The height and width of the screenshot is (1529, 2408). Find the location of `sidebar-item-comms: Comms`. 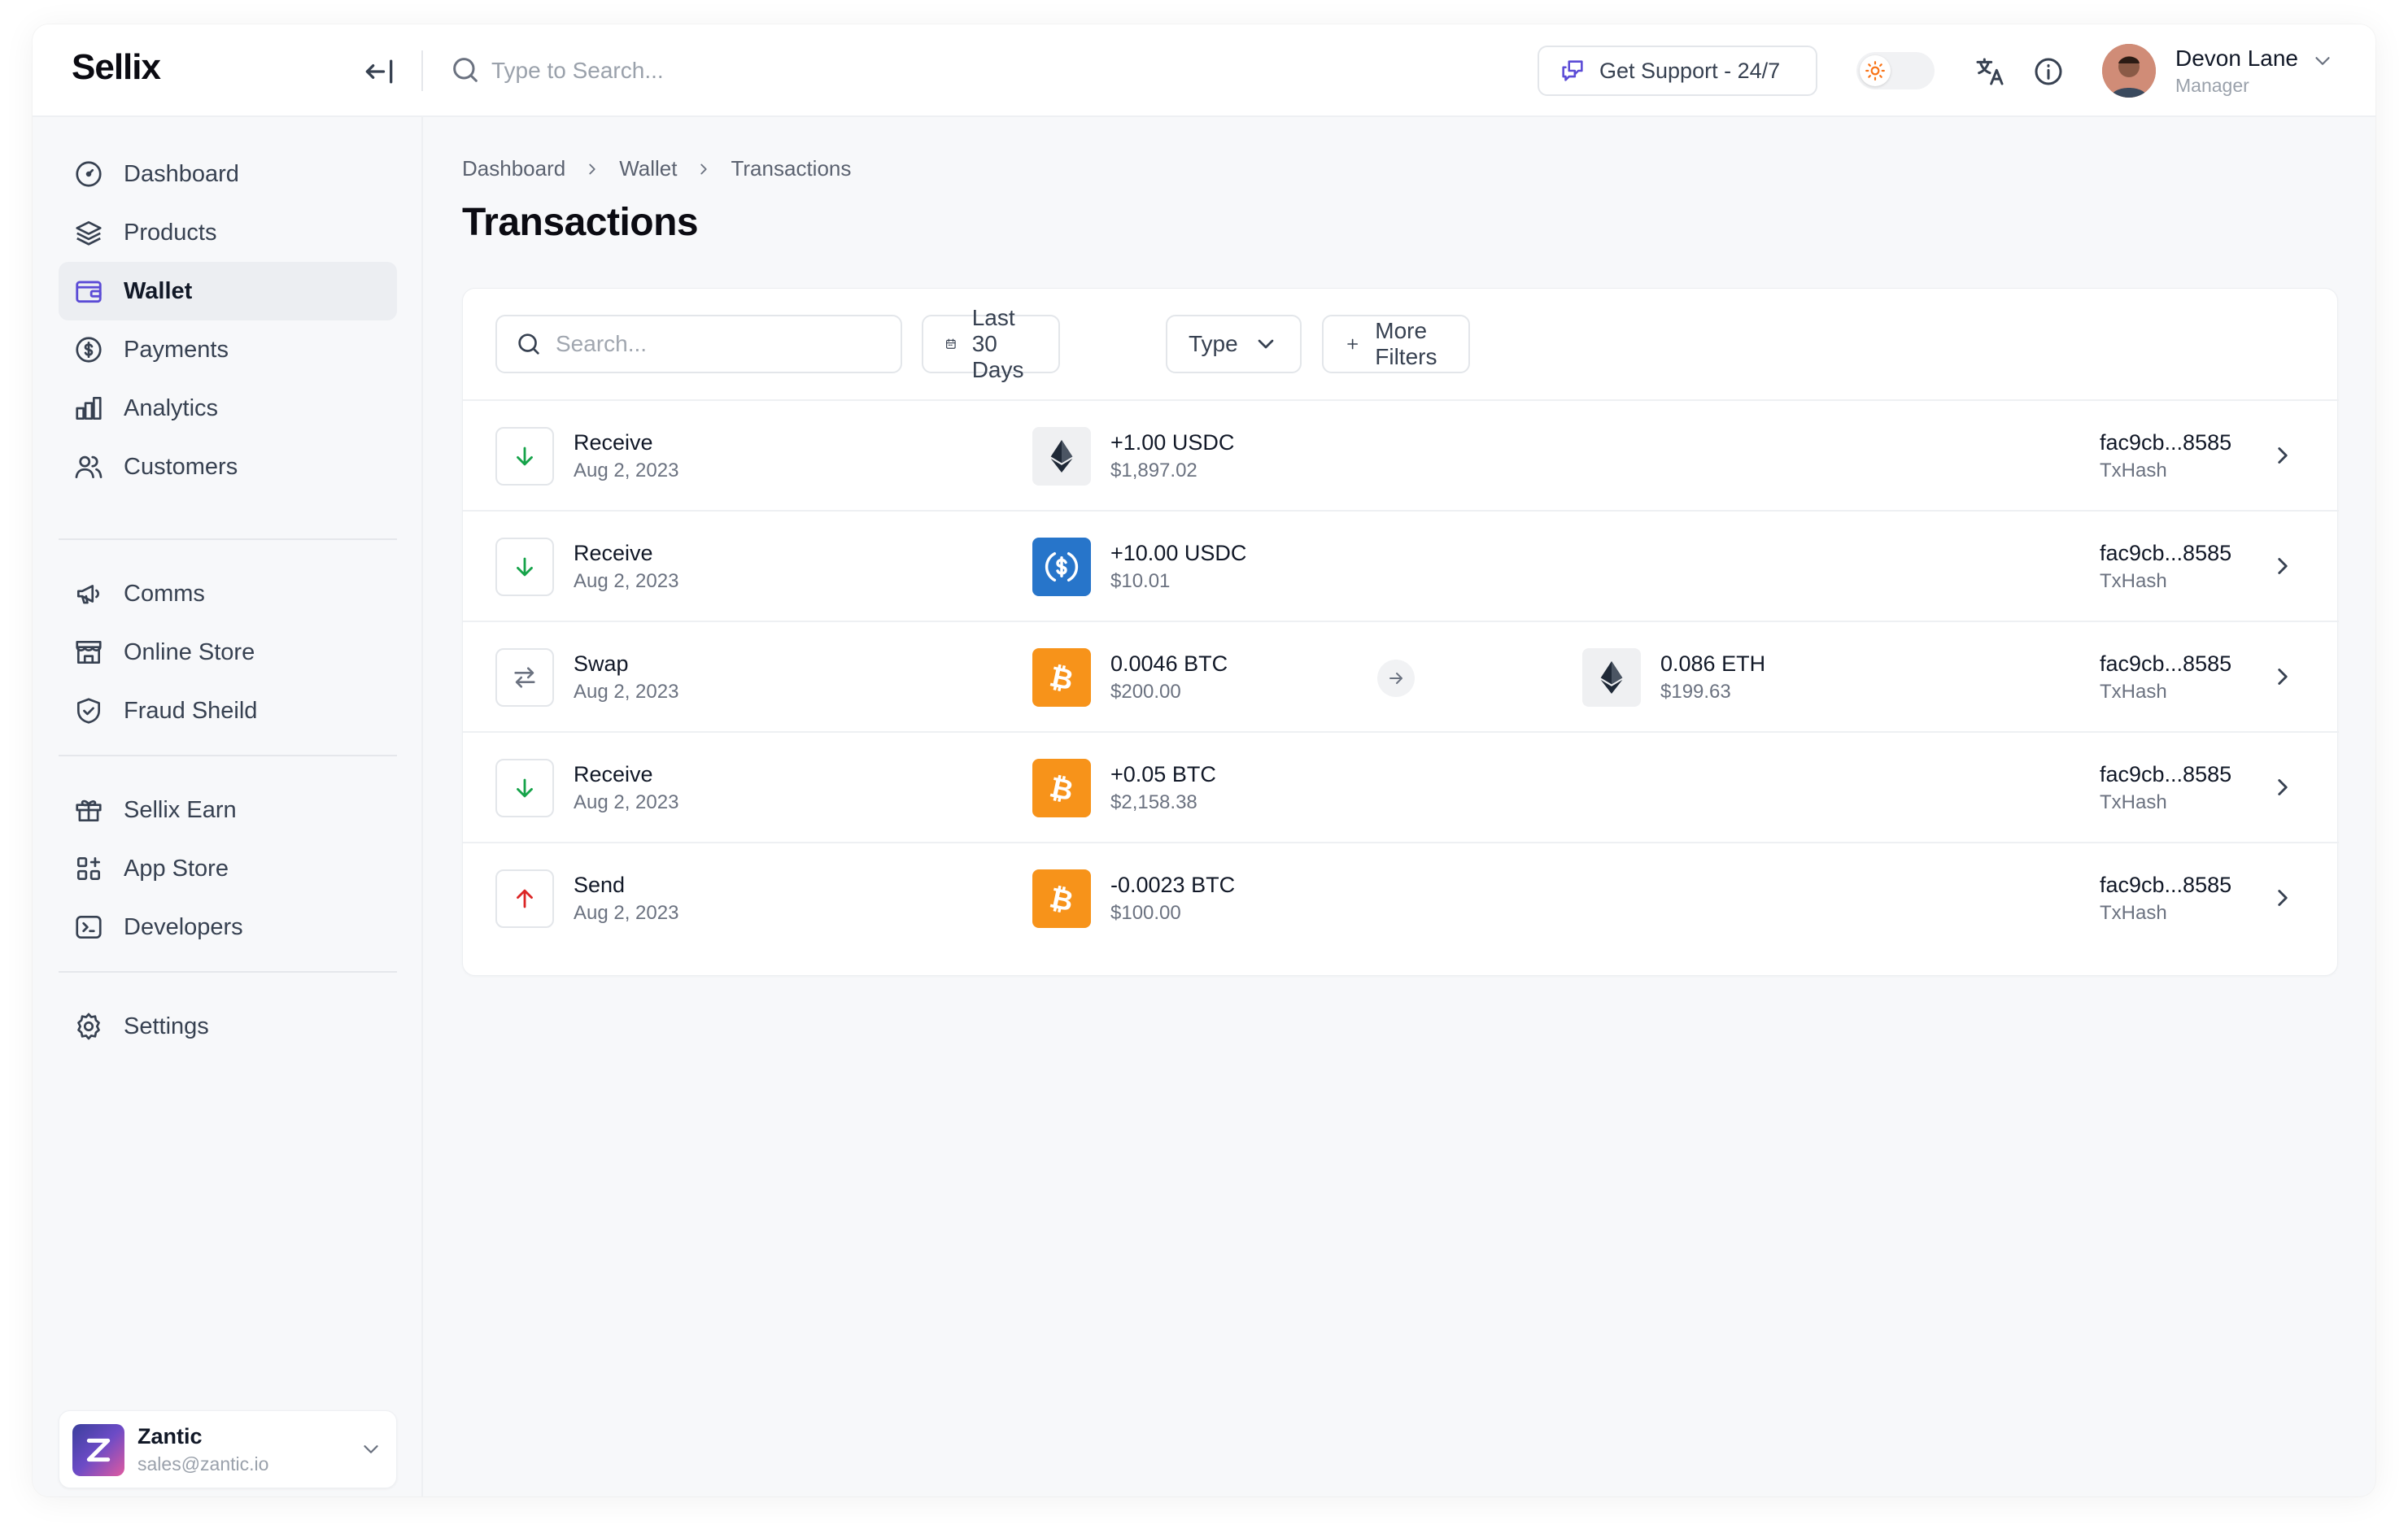

sidebar-item-comms: Comms is located at coordinates (228, 593).